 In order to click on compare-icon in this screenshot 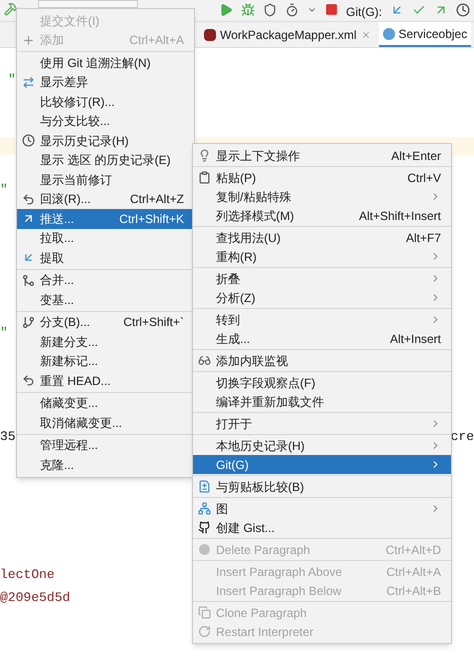, I will do `click(204, 486)`.